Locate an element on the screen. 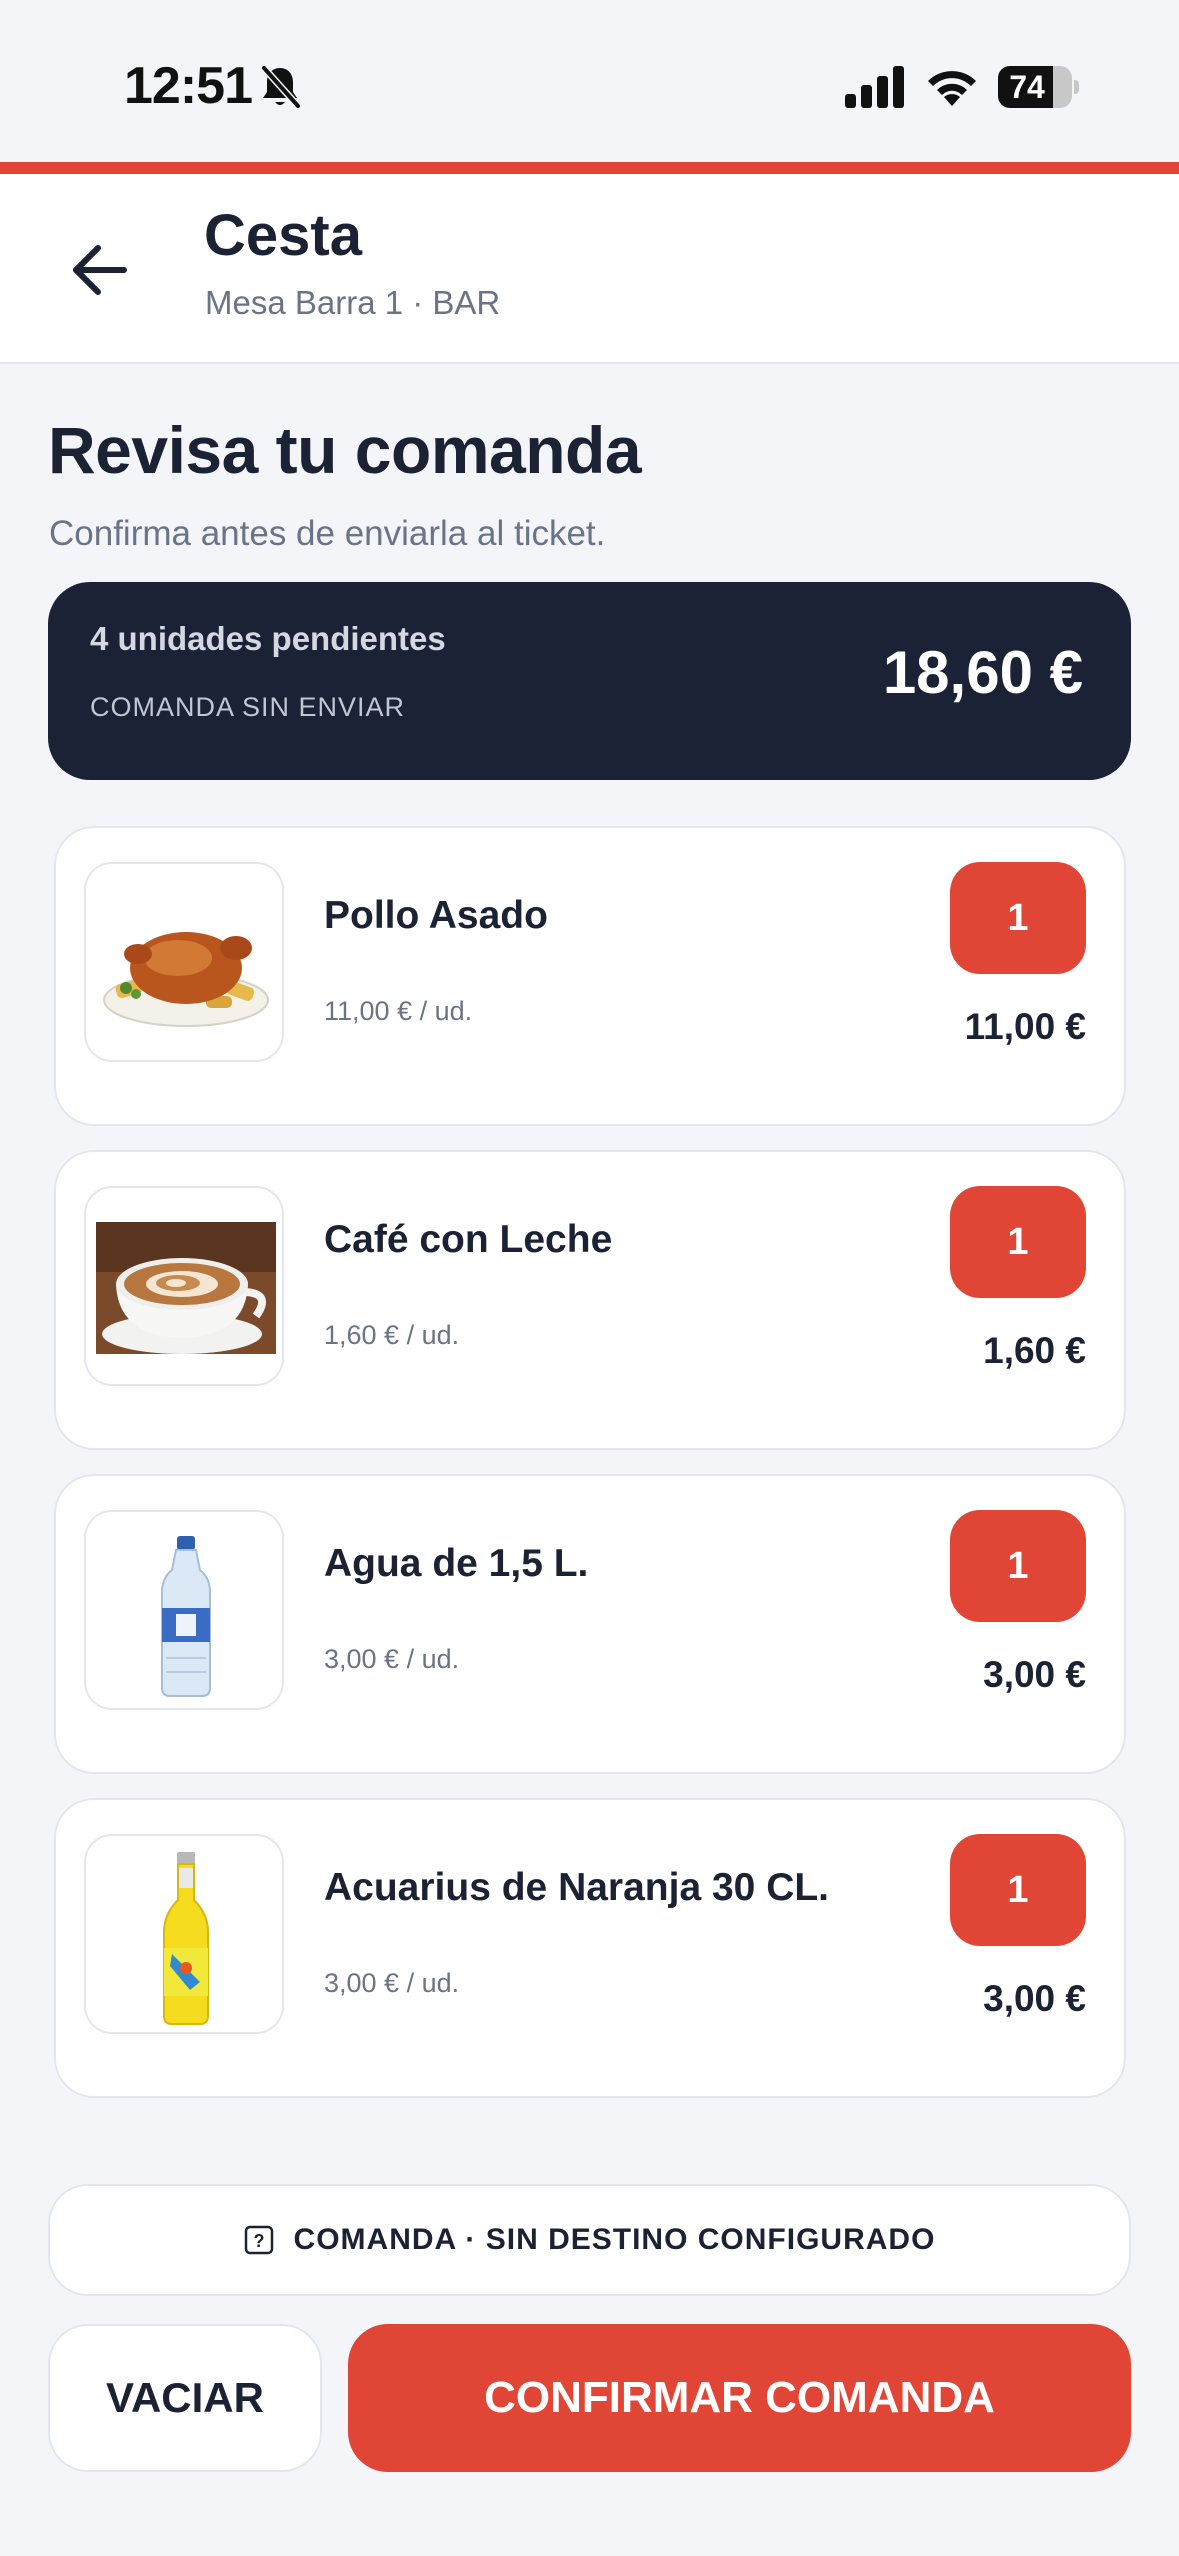  cart-item: Agua de 1,5 L. 3,00 € / ud. 1 3,00 € is located at coordinates (590, 1624).